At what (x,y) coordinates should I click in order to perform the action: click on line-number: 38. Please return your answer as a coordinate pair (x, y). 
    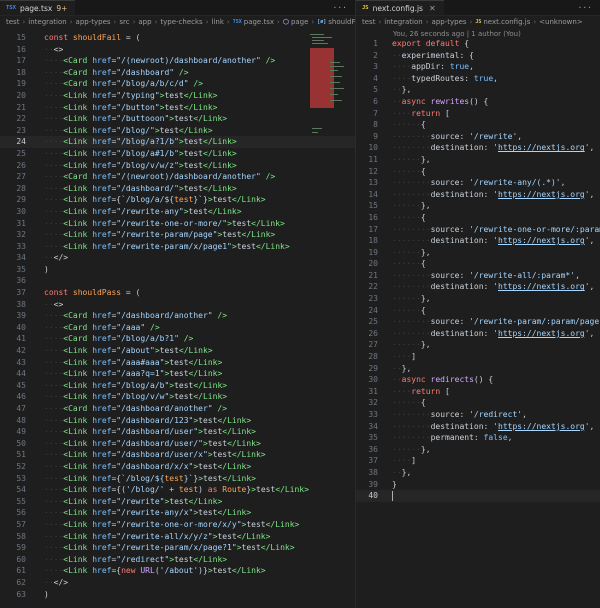
    Looking at the image, I should click on (13, 305).